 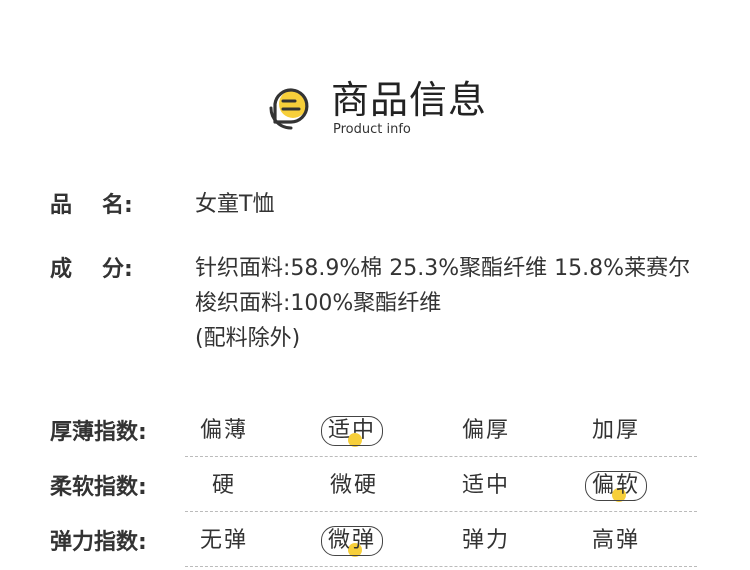 I want to click on softness-options: 硬 微硬 适中 偏软, so click(x=441, y=491).